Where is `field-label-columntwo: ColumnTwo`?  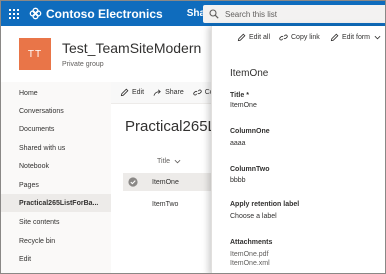 field-label-columntwo: ColumnTwo is located at coordinates (250, 169).